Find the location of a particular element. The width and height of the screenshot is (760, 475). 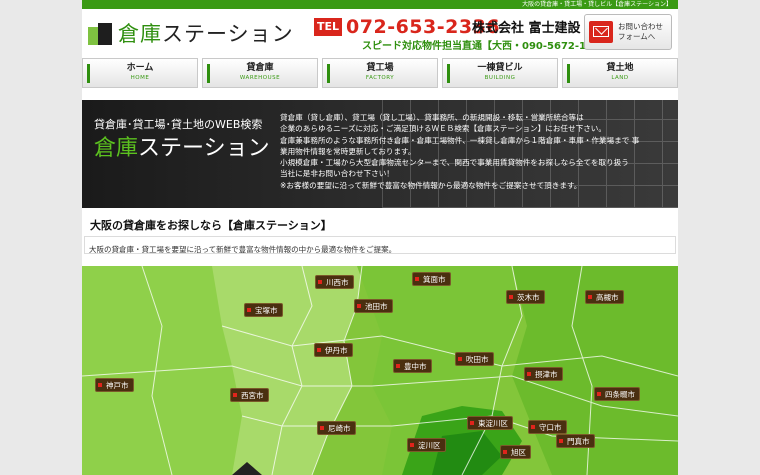

city-label: 神戸市 is located at coordinates (114, 385).